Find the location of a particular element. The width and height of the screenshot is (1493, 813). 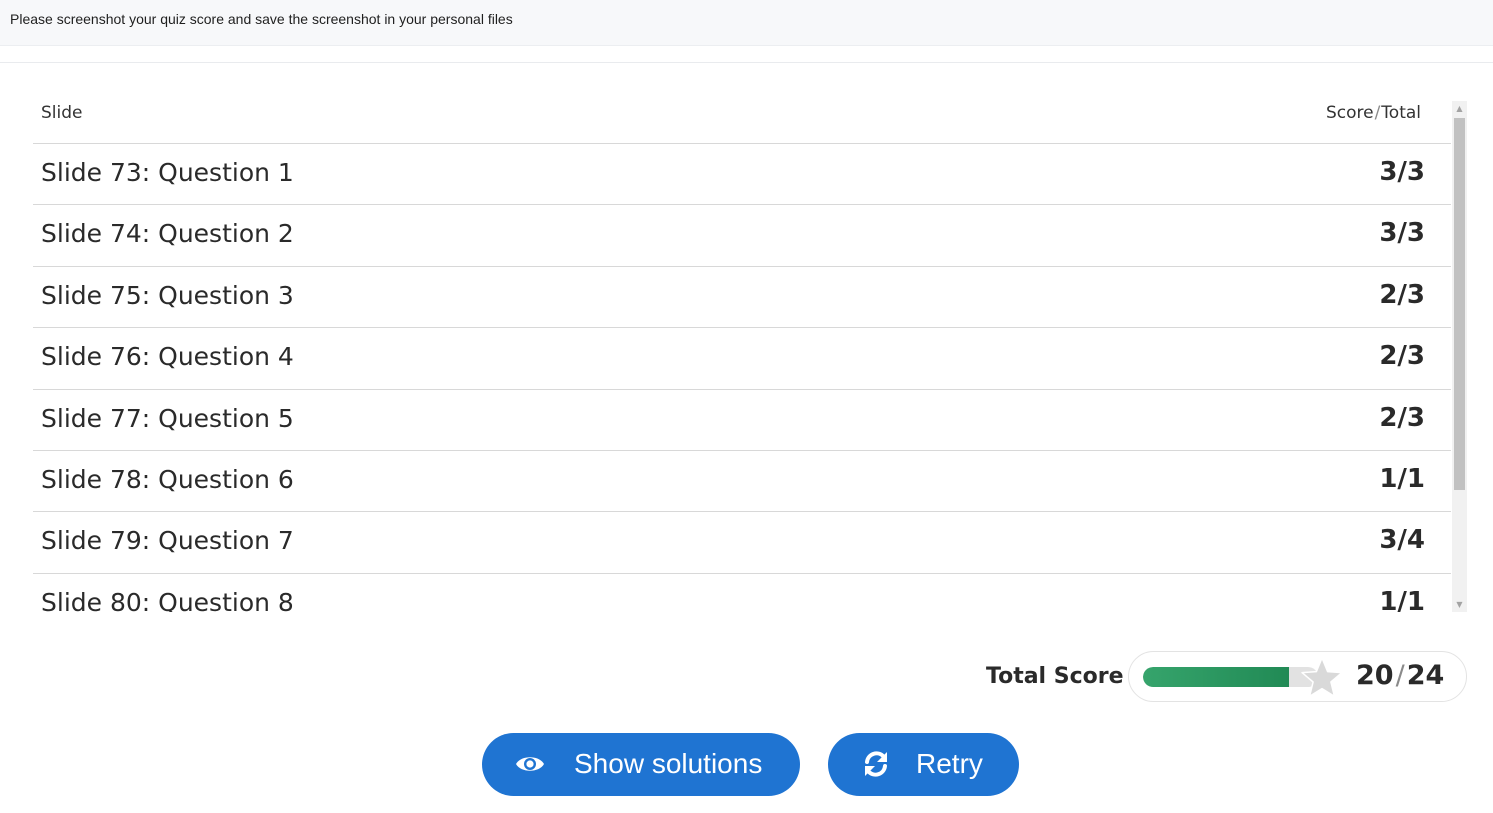

total-score-box: 20/24 is located at coordinates (1297, 676).